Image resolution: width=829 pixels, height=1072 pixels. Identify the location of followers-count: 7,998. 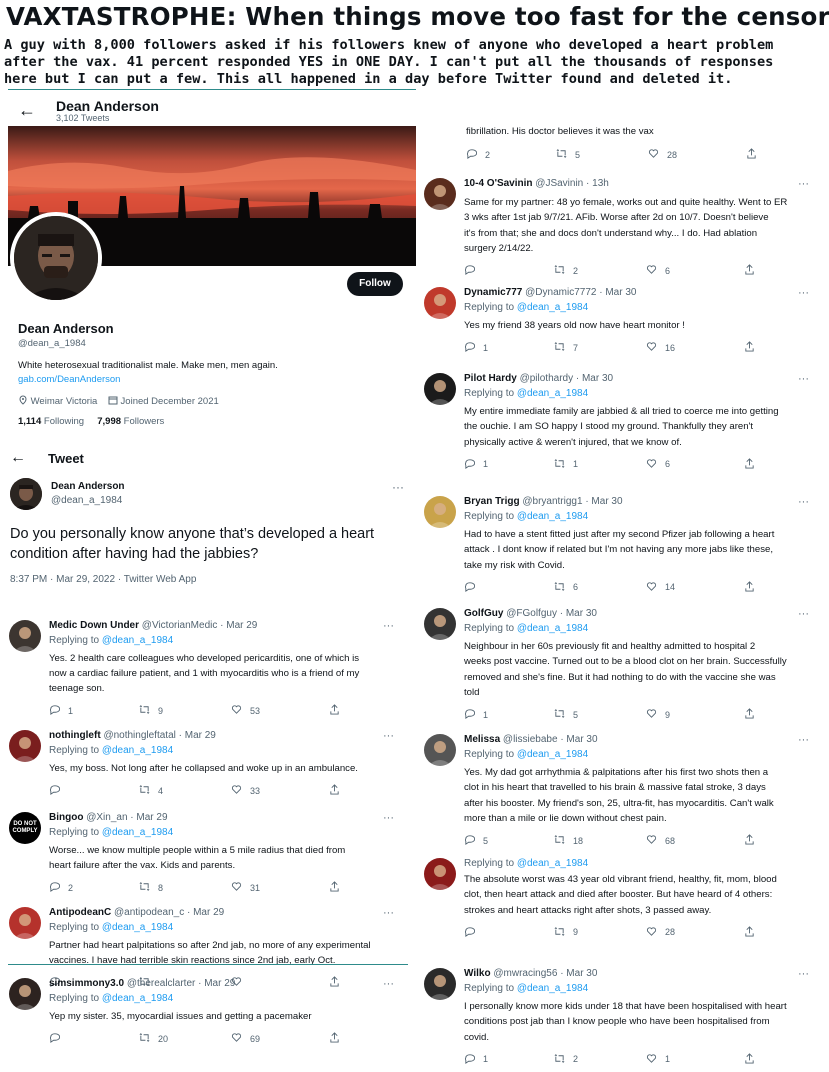
(109, 421).